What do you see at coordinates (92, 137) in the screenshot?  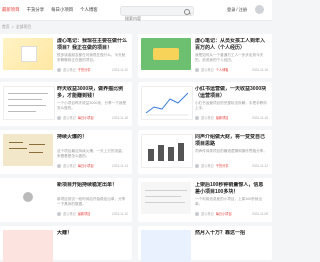 I see `article-title: 持续火爆的！` at bounding box center [92, 137].